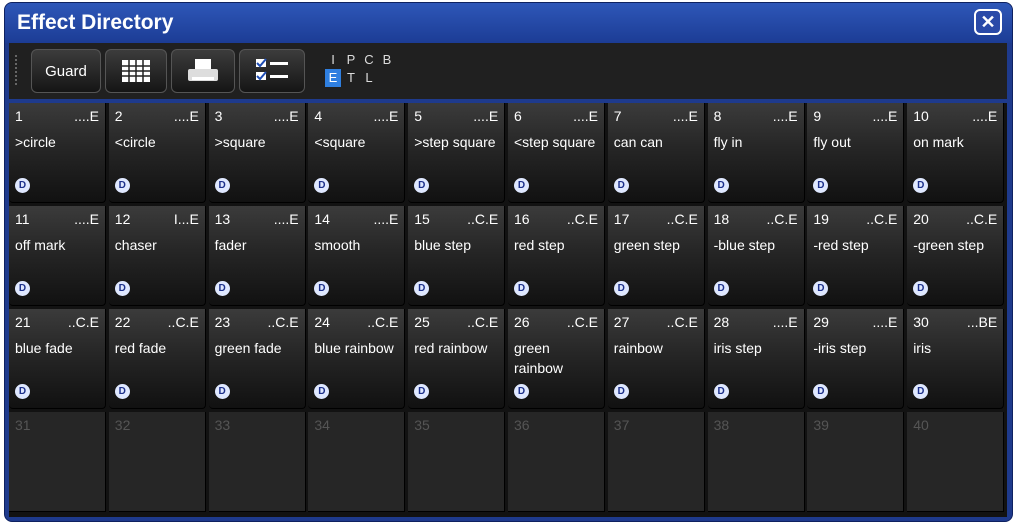  What do you see at coordinates (257, 359) in the screenshot?
I see `effect-cell: 23 ..C.E green fade D` at bounding box center [257, 359].